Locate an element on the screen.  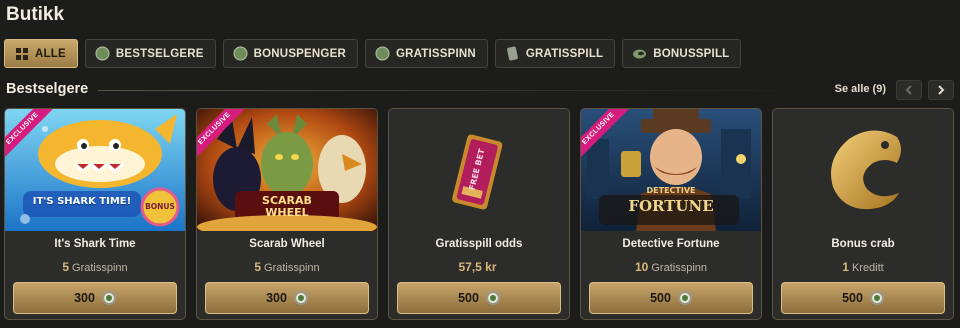
divider is located at coordinates (456, 90).